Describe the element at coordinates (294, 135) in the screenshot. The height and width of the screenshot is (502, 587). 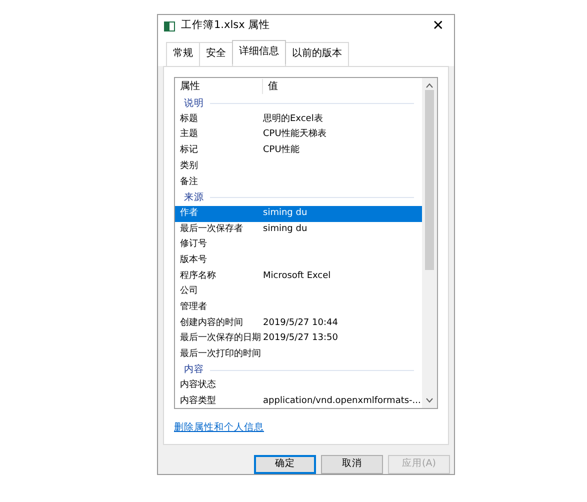
I see `property-value: CPU性能天梯表` at that location.